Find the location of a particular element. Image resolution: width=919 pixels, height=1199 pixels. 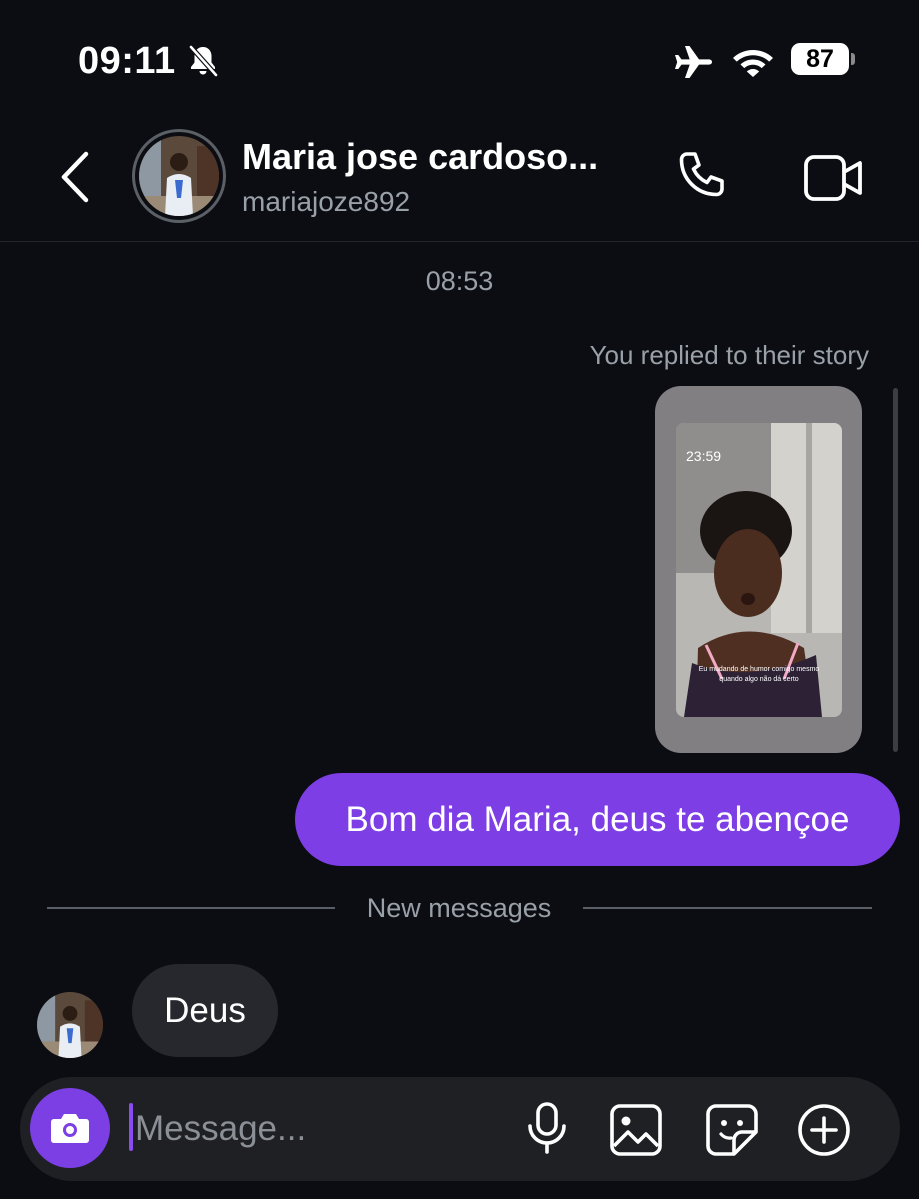

avatar is located at coordinates (179, 176).